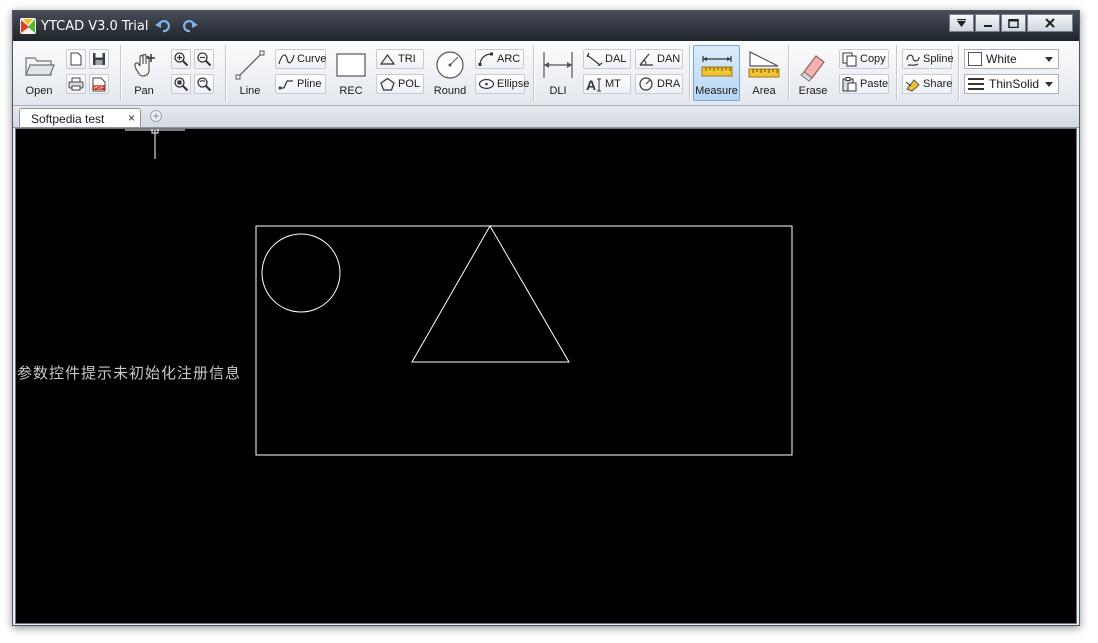 The height and width of the screenshot is (643, 1098). What do you see at coordinates (912, 85) in the screenshot?
I see `share-icon` at bounding box center [912, 85].